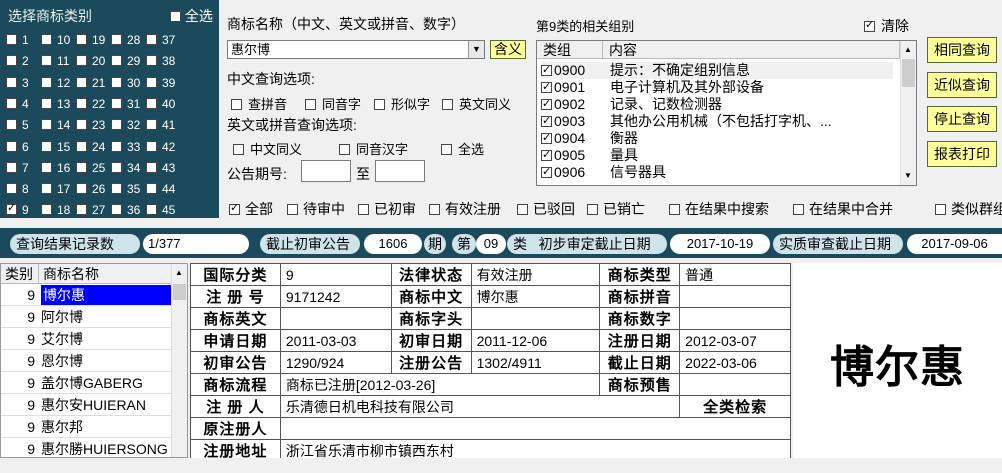 This screenshot has height=473, width=1002. What do you see at coordinates (179, 360) in the screenshot?
I see `results-scrollbar: ▲` at bounding box center [179, 360].